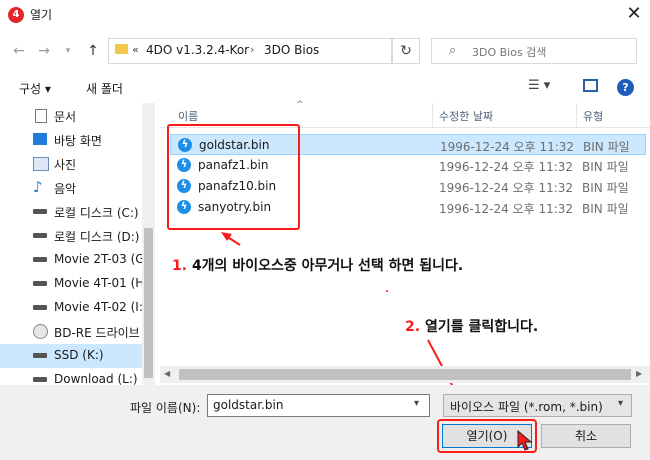 The height and width of the screenshot is (460, 650). I want to click on preview-pane-icon, so click(590, 85).